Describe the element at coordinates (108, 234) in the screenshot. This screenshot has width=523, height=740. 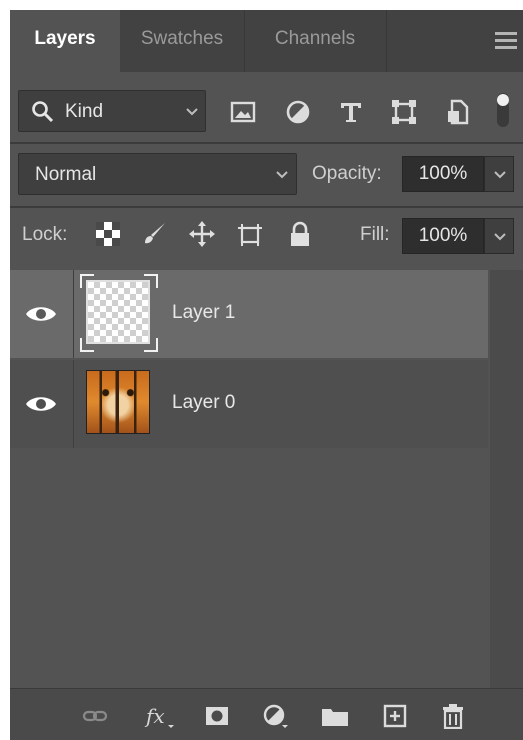
I see `lock-transparent-pixels-icon` at that location.